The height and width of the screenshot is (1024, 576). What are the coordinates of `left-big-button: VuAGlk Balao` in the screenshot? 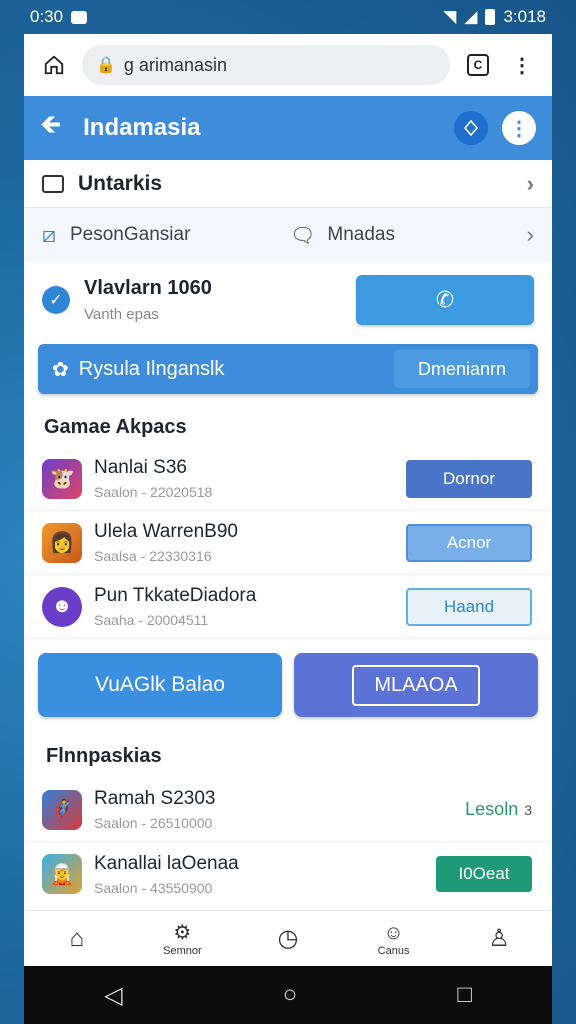 It's located at (160, 685).